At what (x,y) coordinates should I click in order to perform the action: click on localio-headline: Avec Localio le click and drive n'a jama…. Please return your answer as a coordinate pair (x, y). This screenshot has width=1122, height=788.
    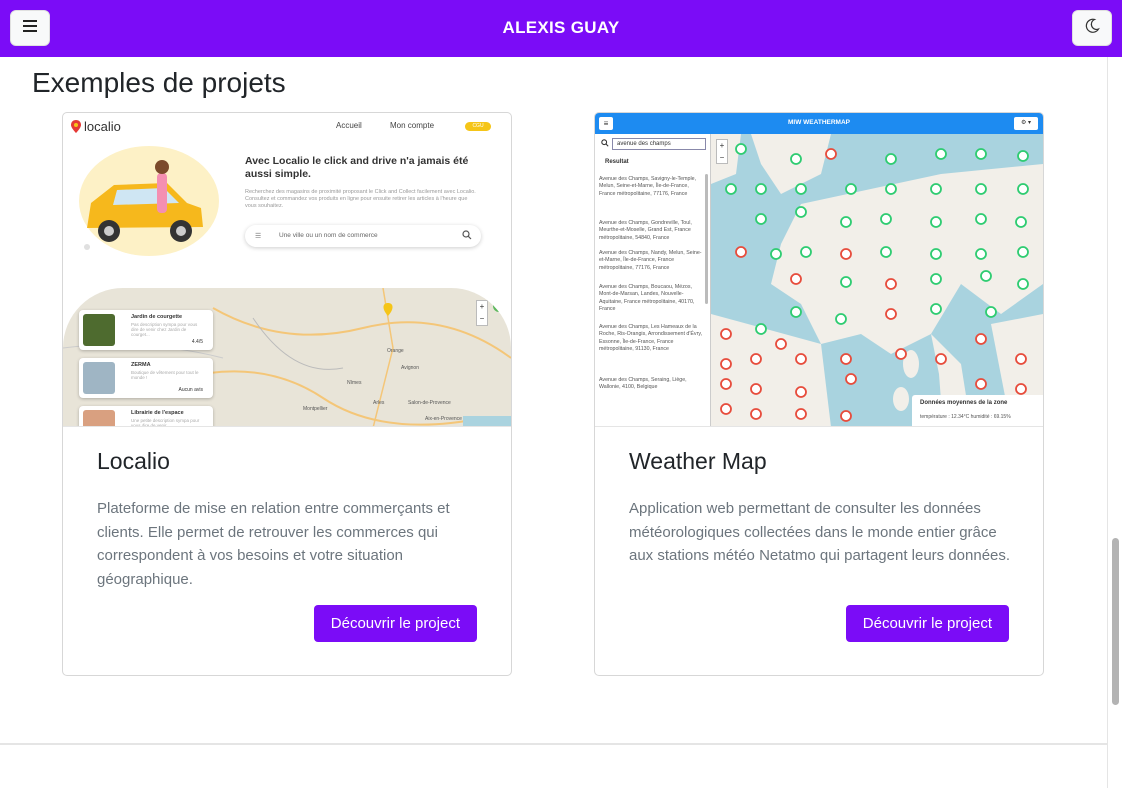
    Looking at the image, I should click on (357, 167).